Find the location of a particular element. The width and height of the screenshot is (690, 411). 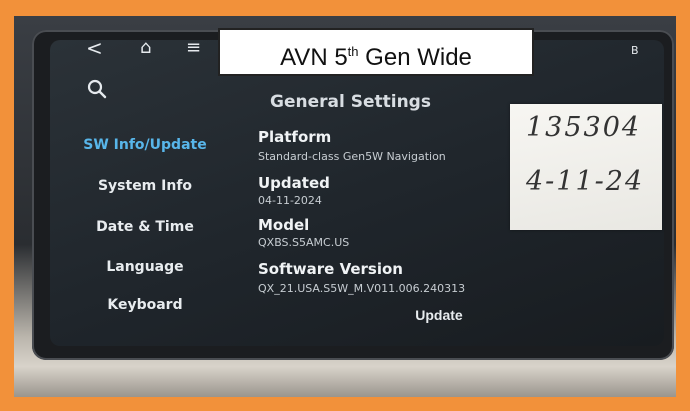

sidebar-item-keyboard: Keyboard is located at coordinates (145, 305).